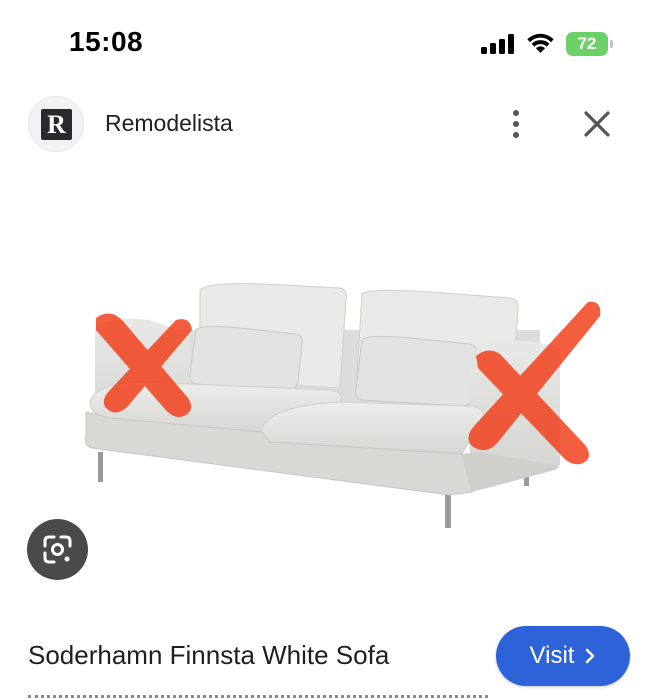 The height and width of the screenshot is (700, 658). I want to click on logo-letter: R, so click(56, 124).